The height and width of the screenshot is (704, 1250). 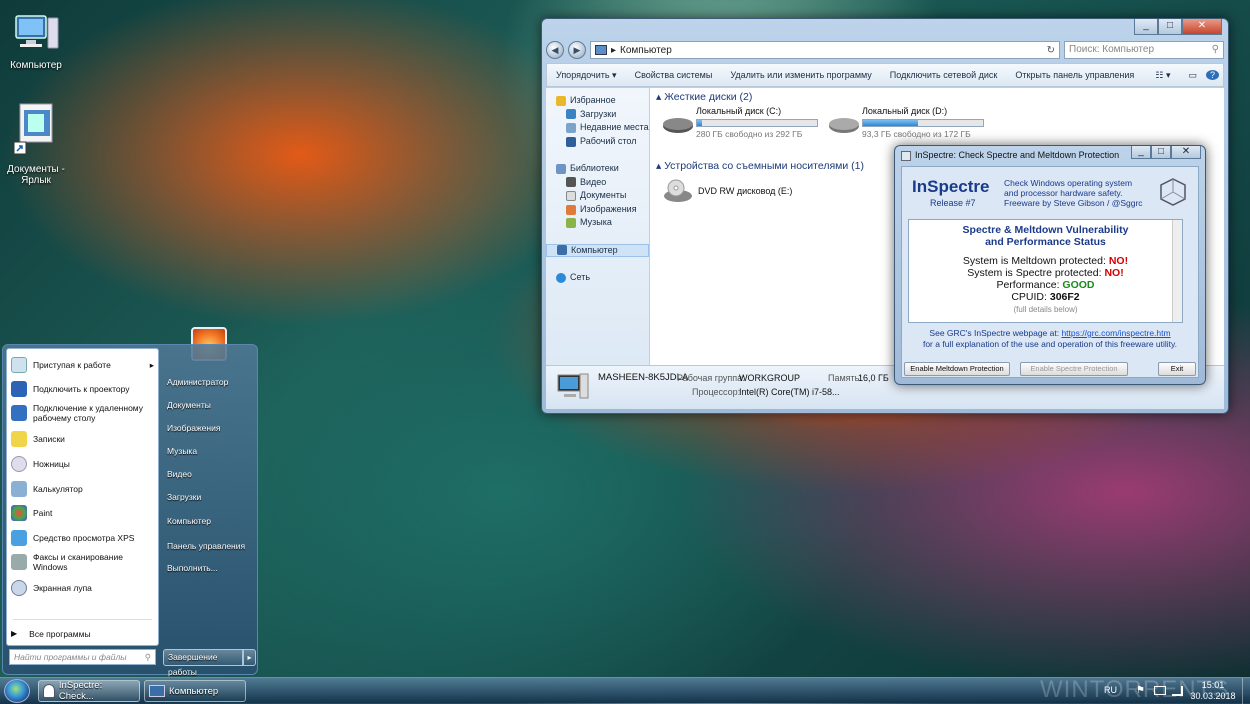 What do you see at coordinates (206, 546) in the screenshot?
I see `right-item-control-panel: Панель управления` at bounding box center [206, 546].